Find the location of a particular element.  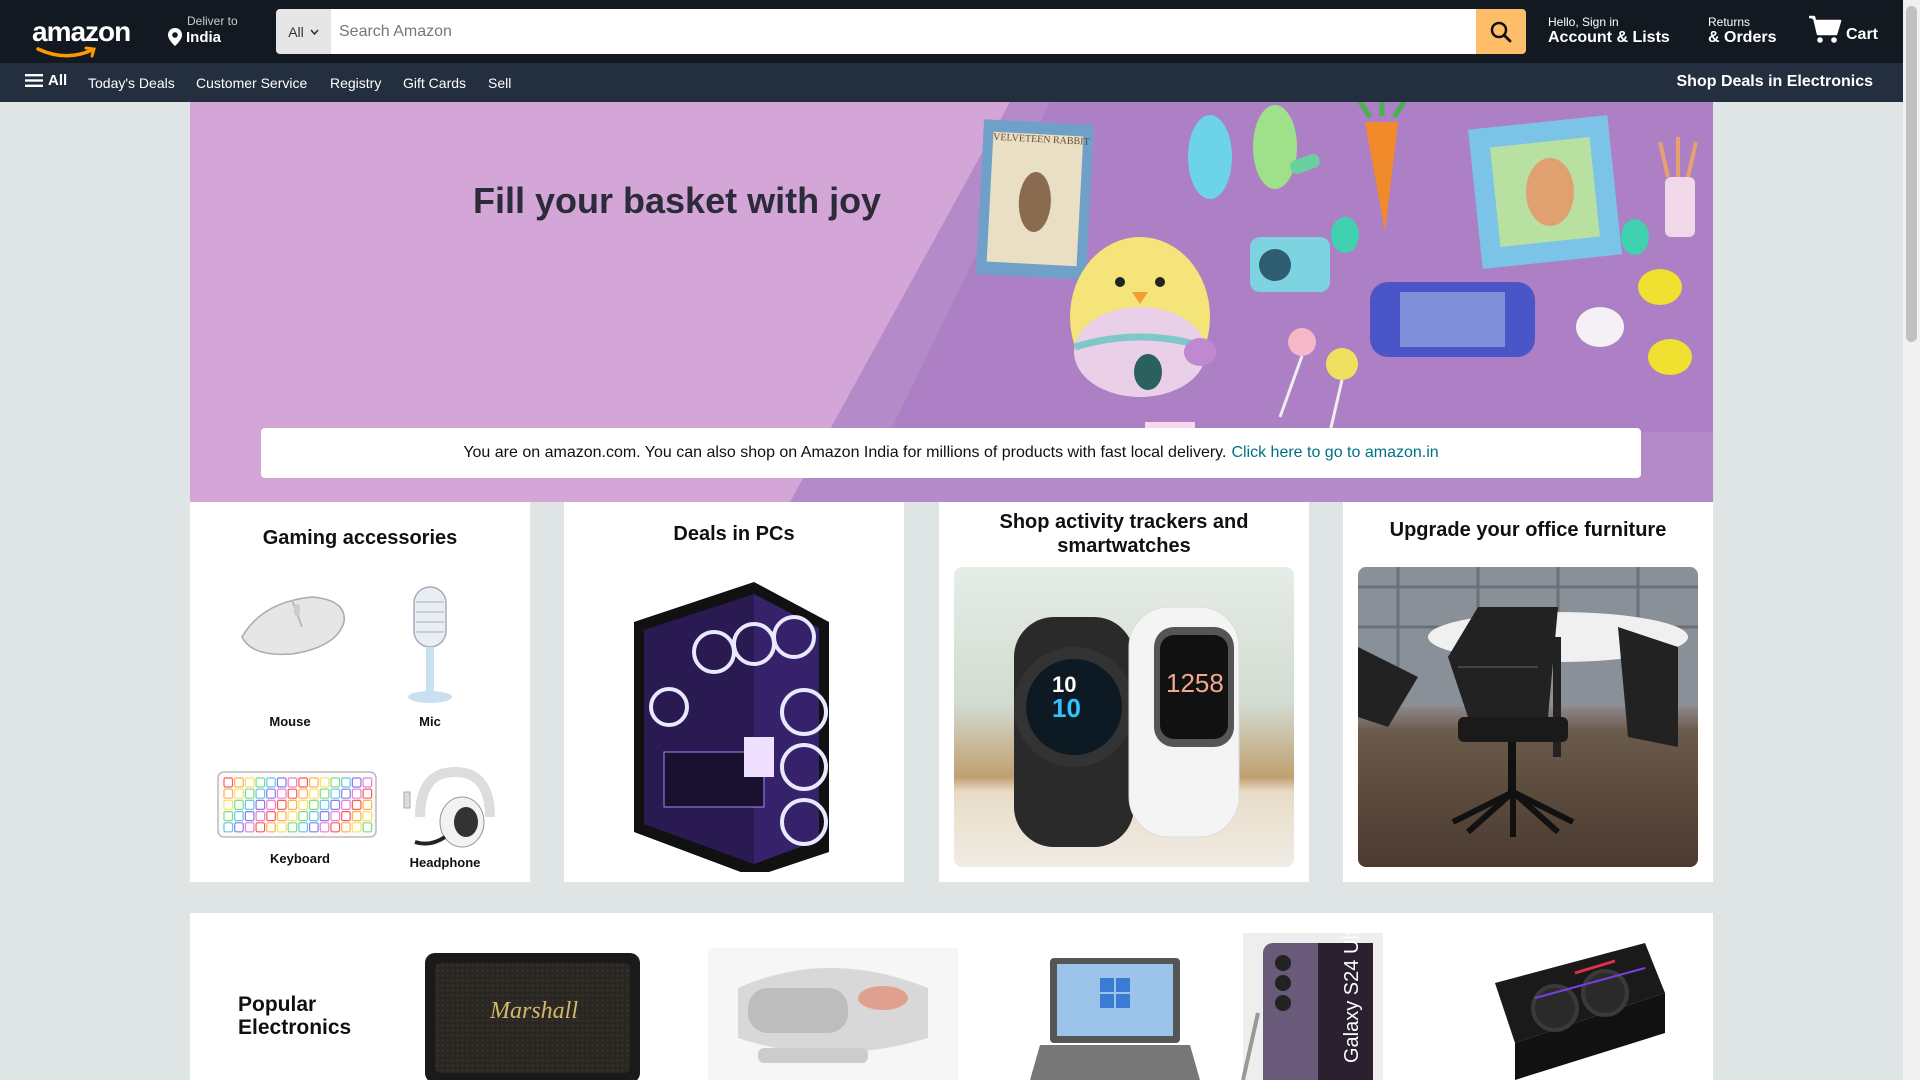

watch1-minute: 10 is located at coordinates (1066, 708).